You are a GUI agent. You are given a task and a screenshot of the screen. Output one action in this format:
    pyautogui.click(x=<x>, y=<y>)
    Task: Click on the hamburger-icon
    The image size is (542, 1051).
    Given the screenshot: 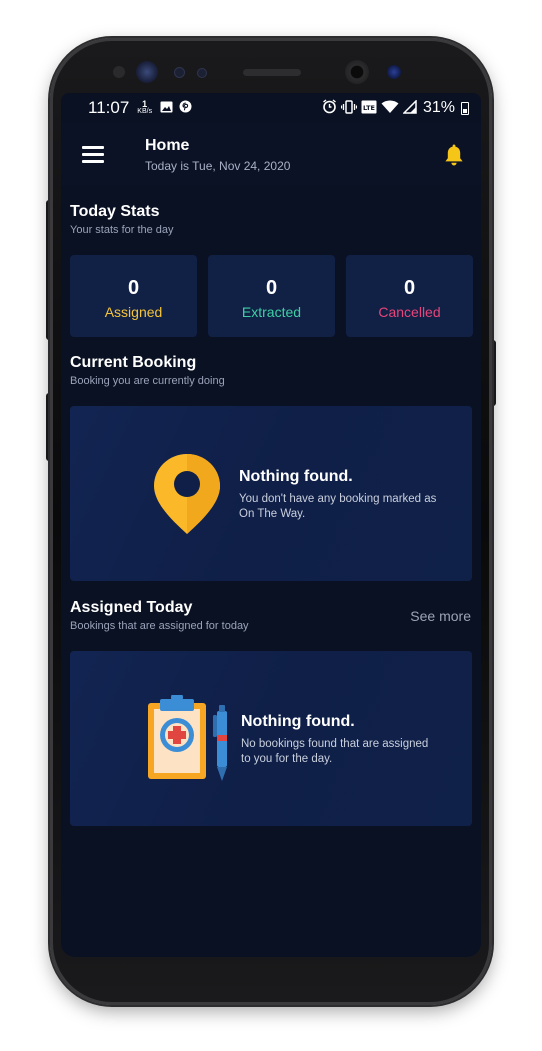 What is the action you would take?
    pyautogui.click(x=93, y=154)
    